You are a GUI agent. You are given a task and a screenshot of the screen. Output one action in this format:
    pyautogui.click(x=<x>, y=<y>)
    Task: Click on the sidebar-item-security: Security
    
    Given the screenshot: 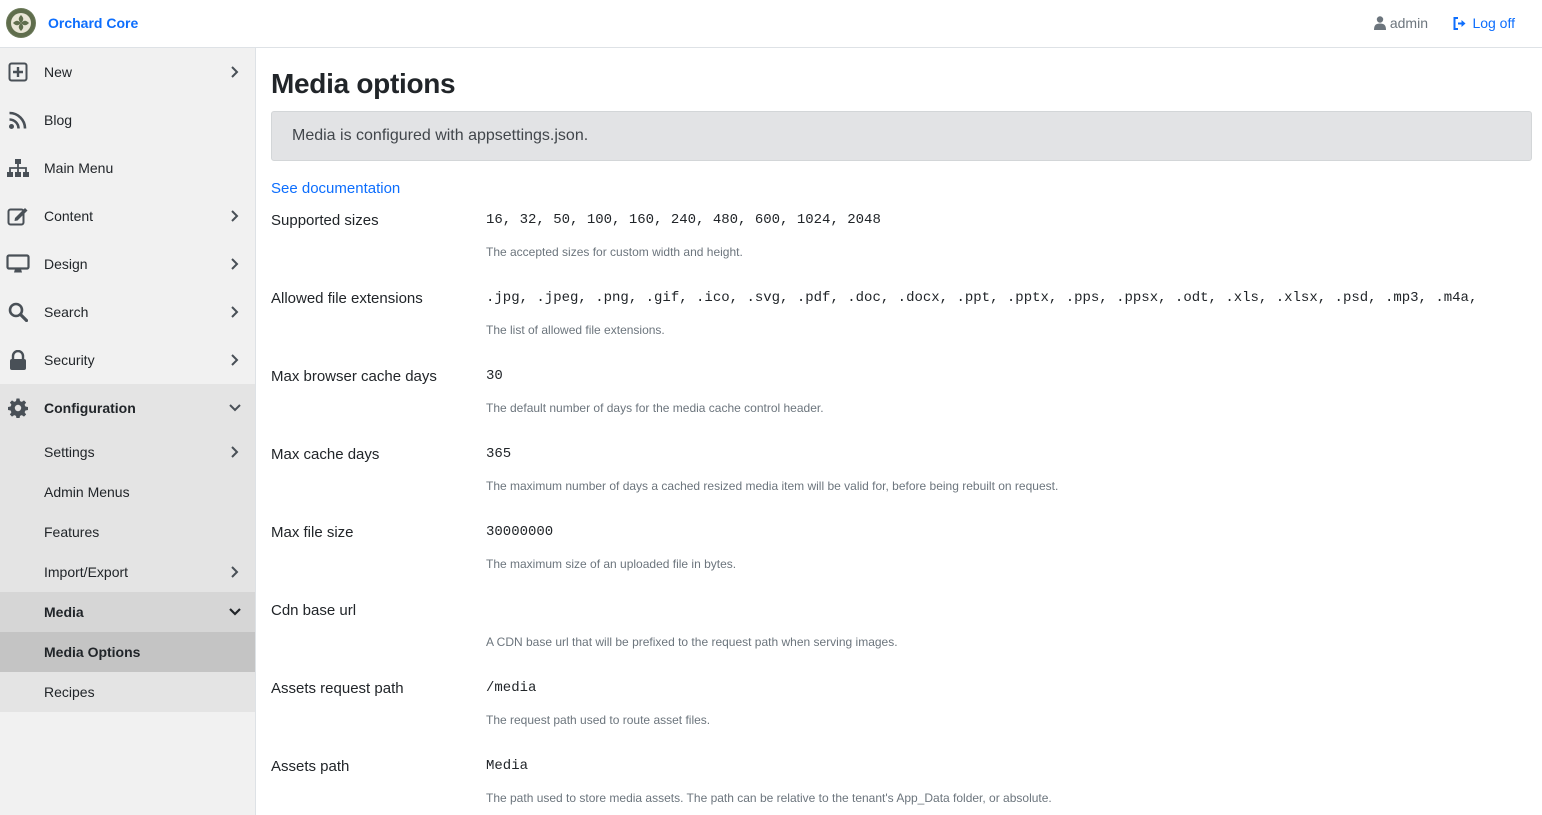 What is the action you would take?
    pyautogui.click(x=127, y=360)
    